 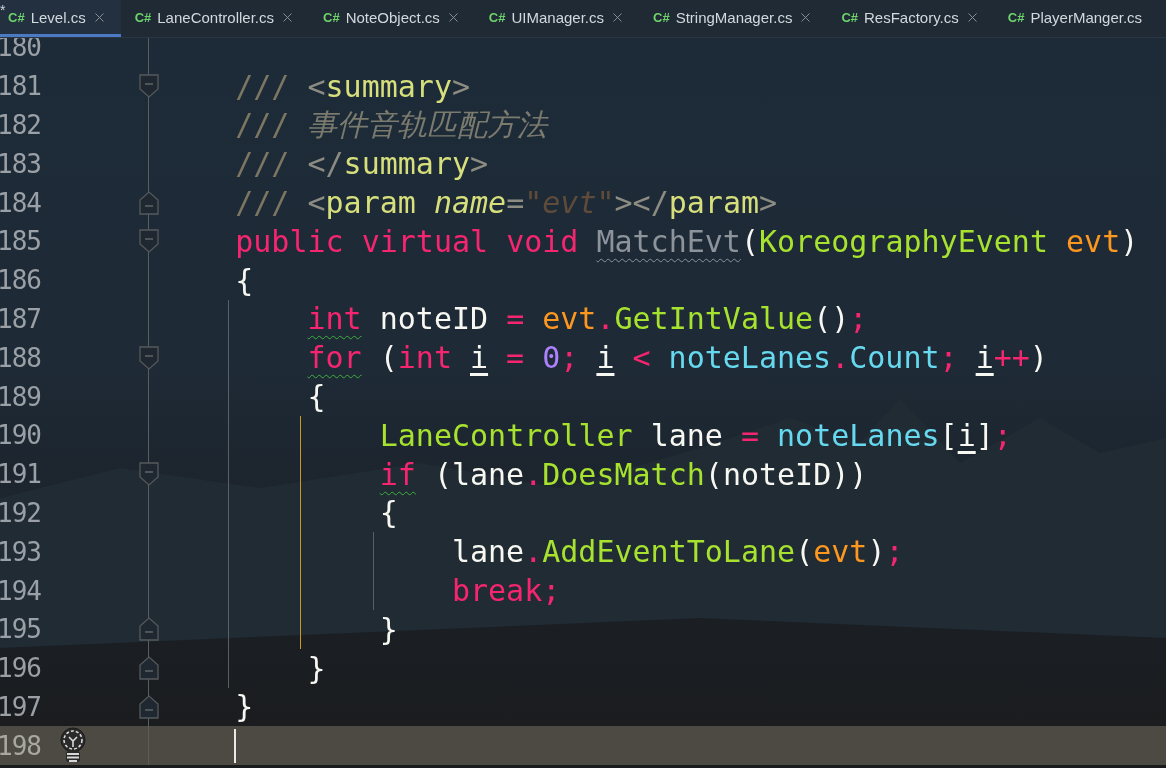 What do you see at coordinates (21, 86) in the screenshot?
I see `line-number: 181` at bounding box center [21, 86].